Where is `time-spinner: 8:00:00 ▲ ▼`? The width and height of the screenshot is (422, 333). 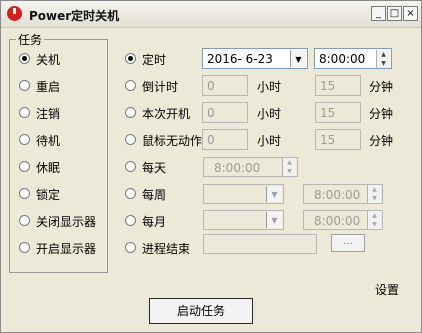
time-spinner: 8:00:00 ▲ ▼ is located at coordinates (353, 58).